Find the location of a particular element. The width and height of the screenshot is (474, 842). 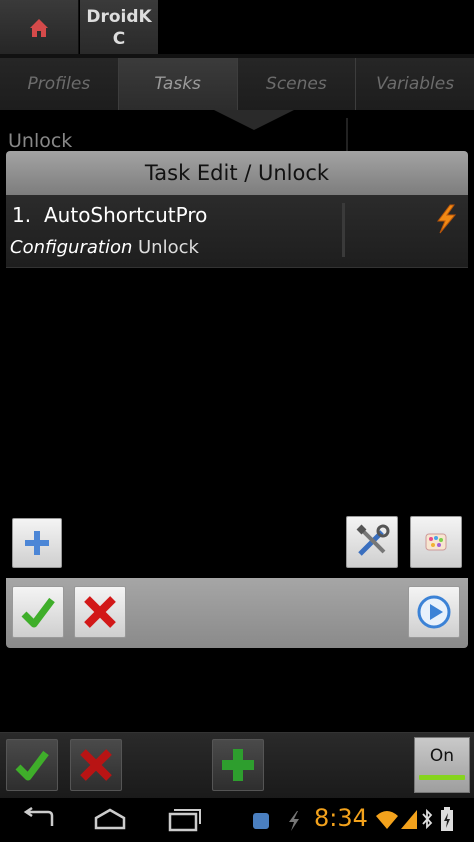

tab-scenes: Scenes is located at coordinates (297, 84).